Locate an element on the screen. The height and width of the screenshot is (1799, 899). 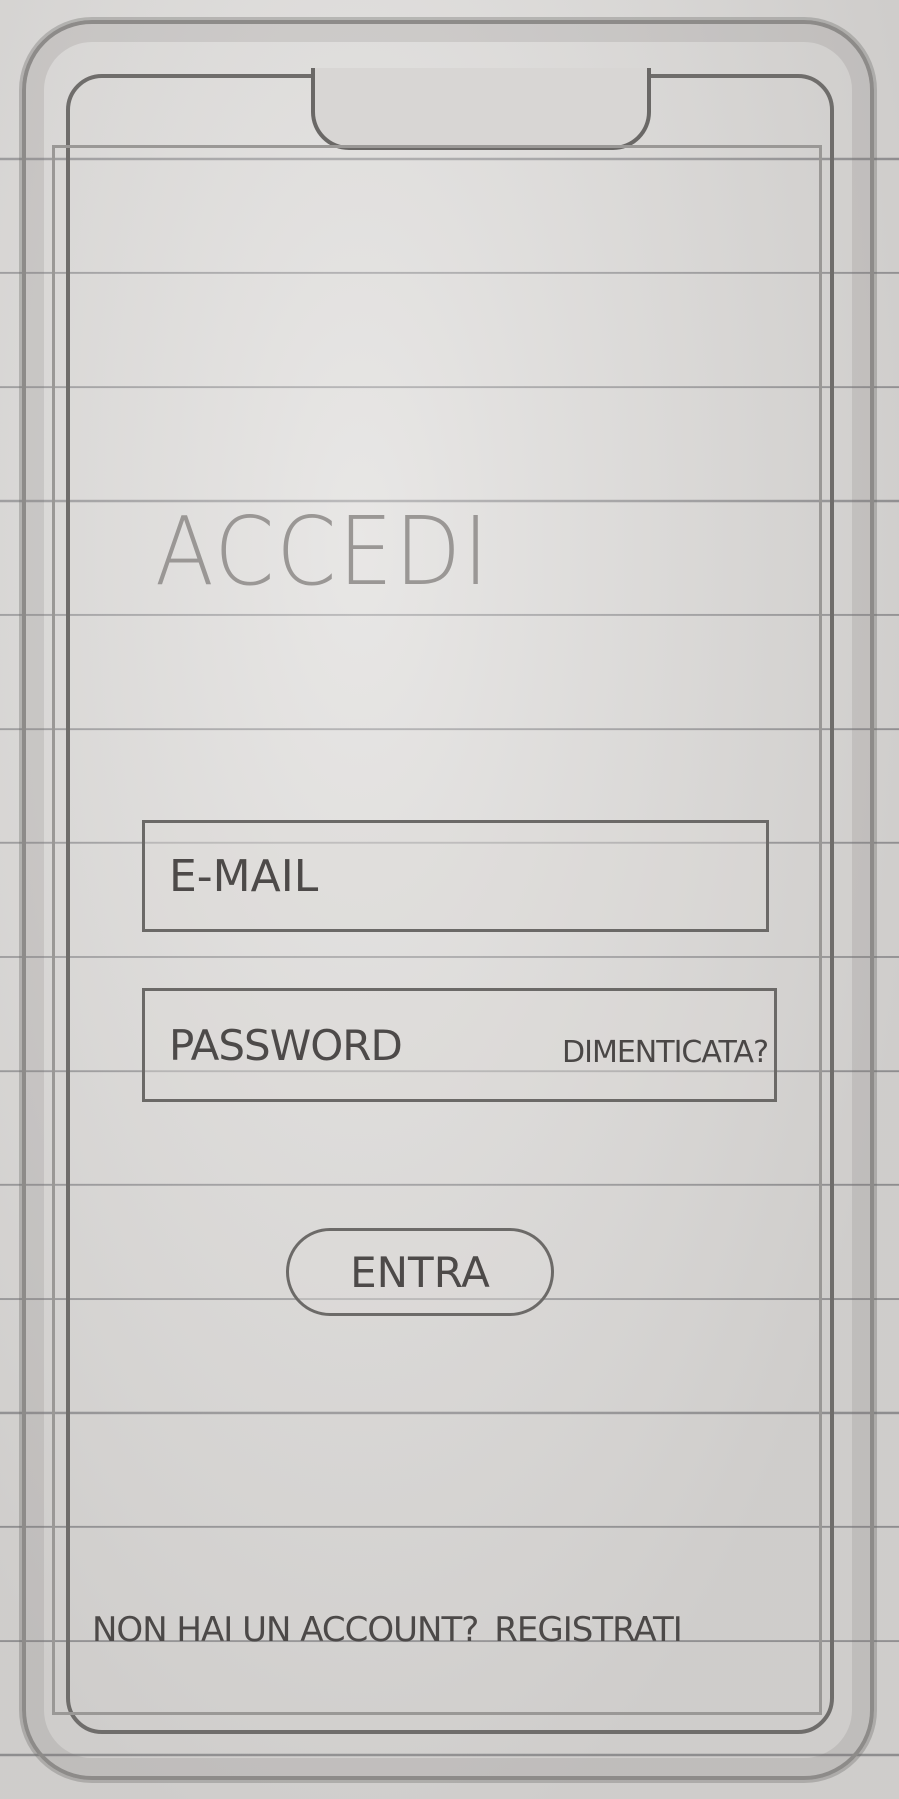
phone-notch is located at coordinates (481, 109).